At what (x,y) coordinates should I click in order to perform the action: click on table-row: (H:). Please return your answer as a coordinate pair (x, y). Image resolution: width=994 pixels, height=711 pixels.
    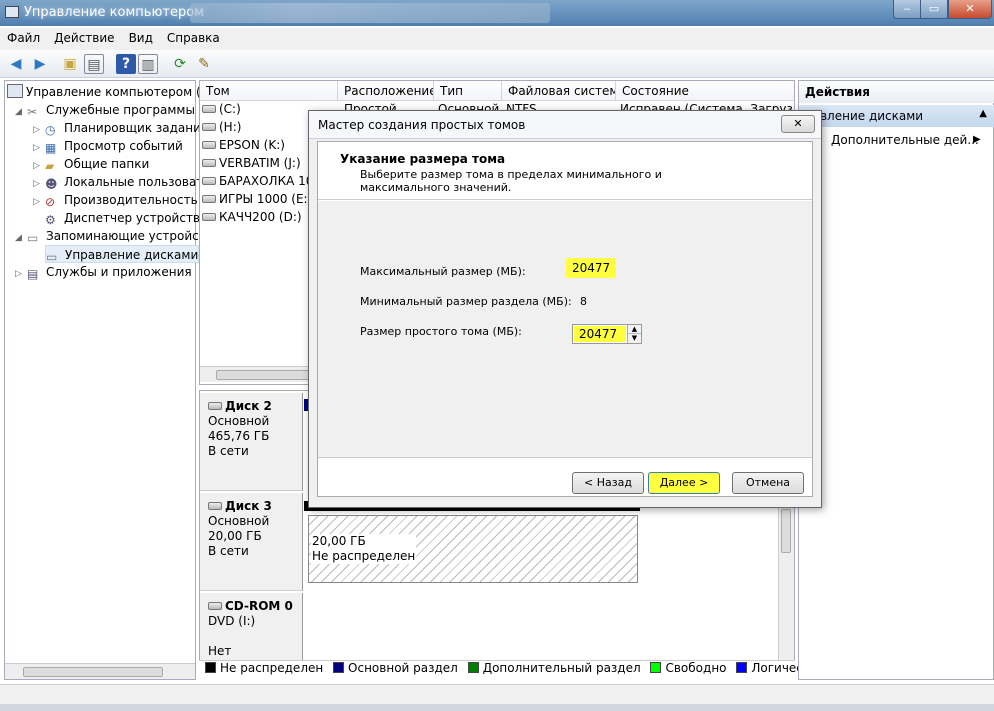
    Looking at the image, I should click on (221, 129).